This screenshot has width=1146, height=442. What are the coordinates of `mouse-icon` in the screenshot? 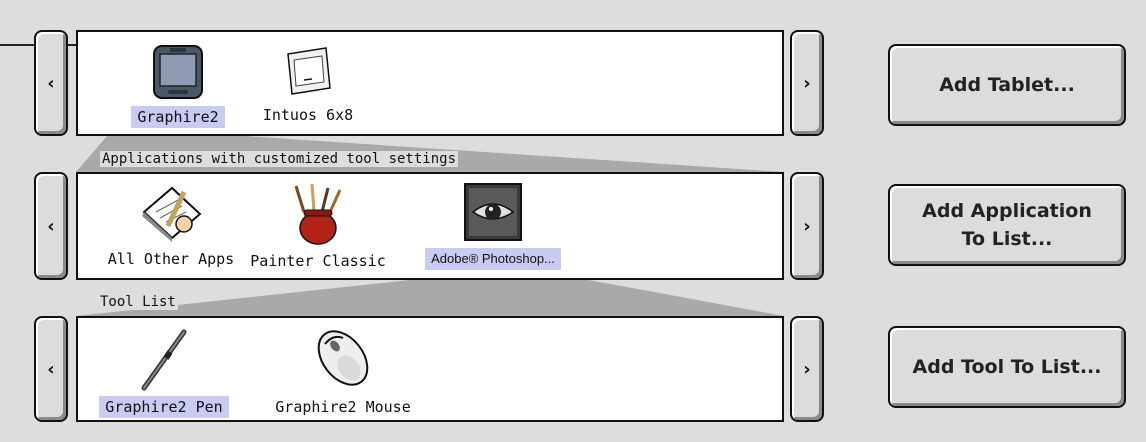 It's located at (343, 358).